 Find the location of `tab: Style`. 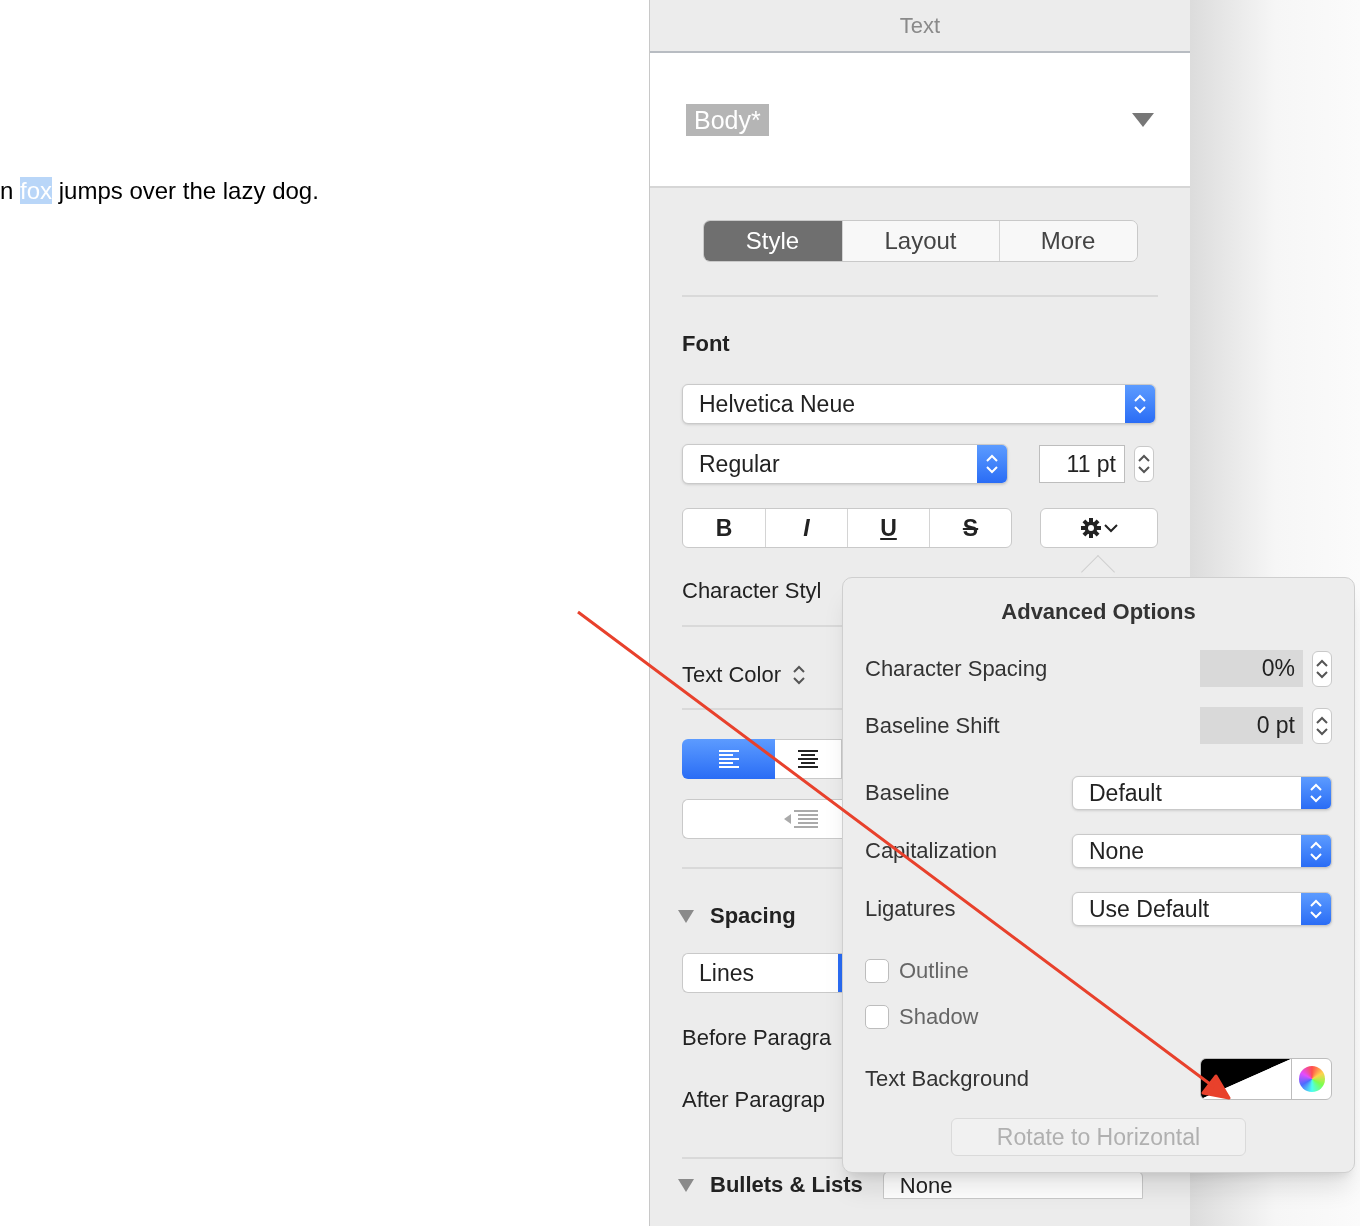

tab: Style is located at coordinates (772, 241).